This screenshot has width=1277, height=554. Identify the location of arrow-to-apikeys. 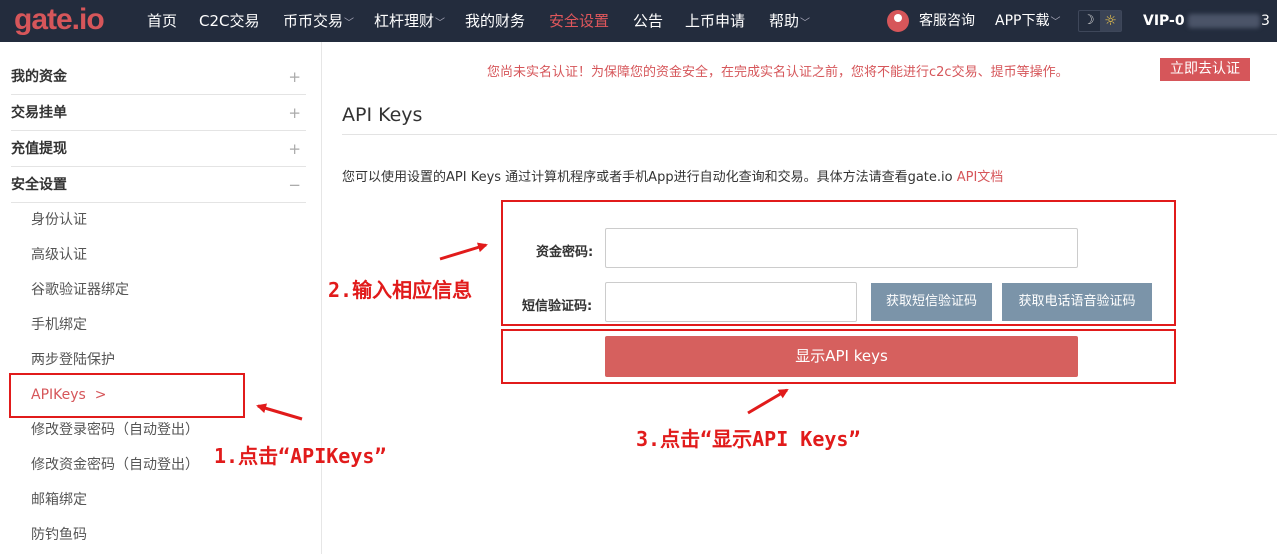
(279, 412).